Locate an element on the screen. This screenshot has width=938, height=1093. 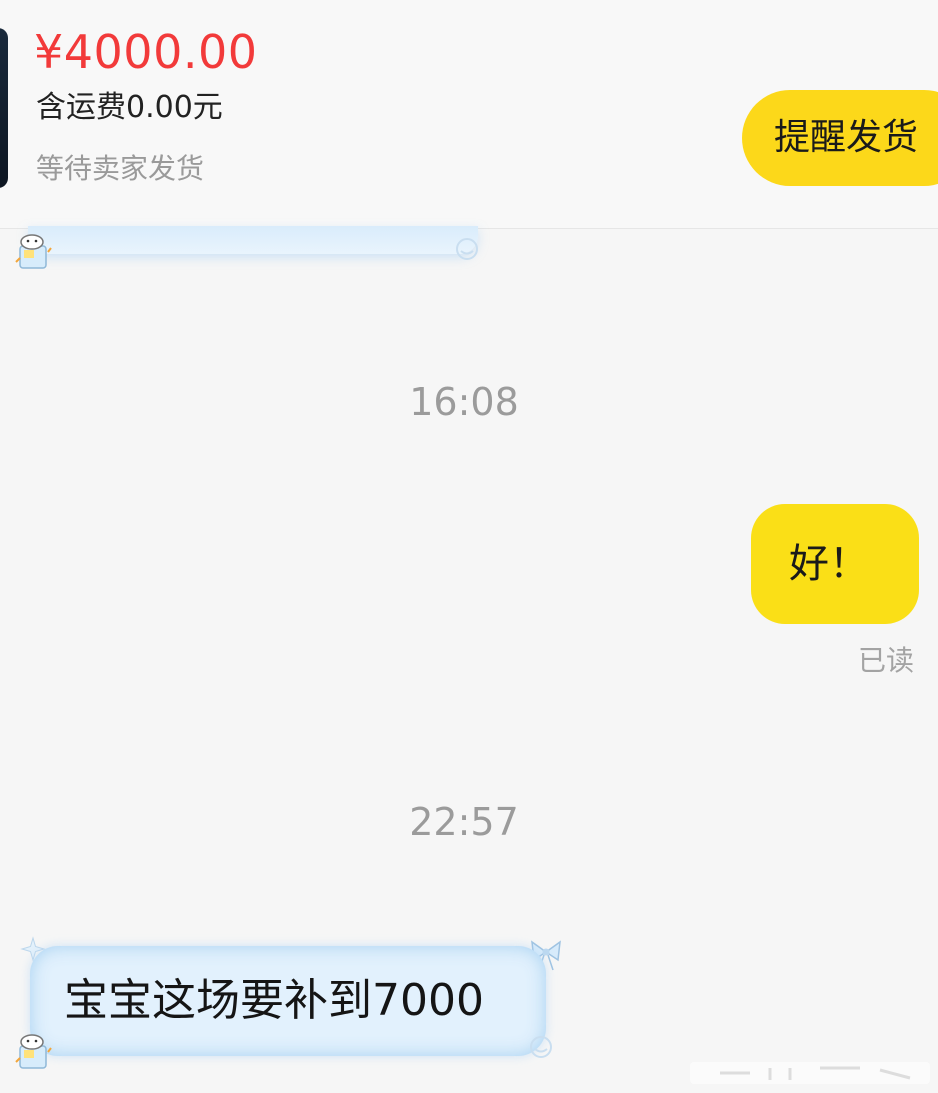
previous-message-bubble is located at coordinates (253, 240).